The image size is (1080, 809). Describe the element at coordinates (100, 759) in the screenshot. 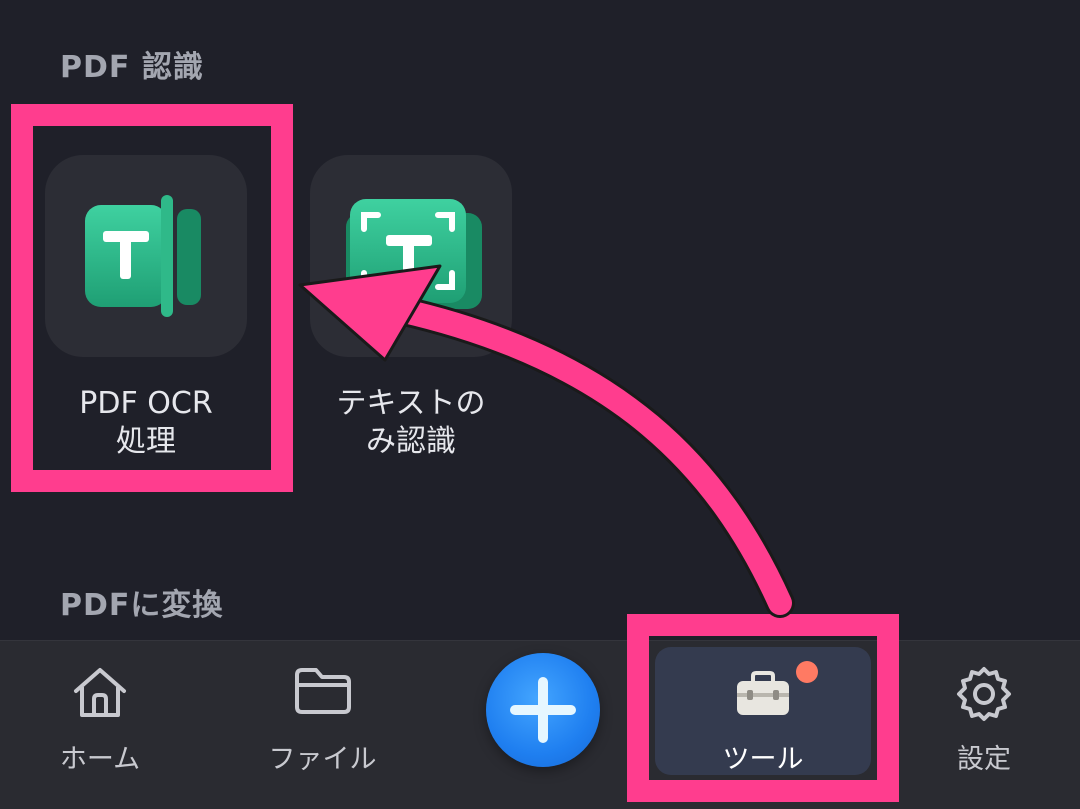

I see `nav-home-label: ホーム` at that location.